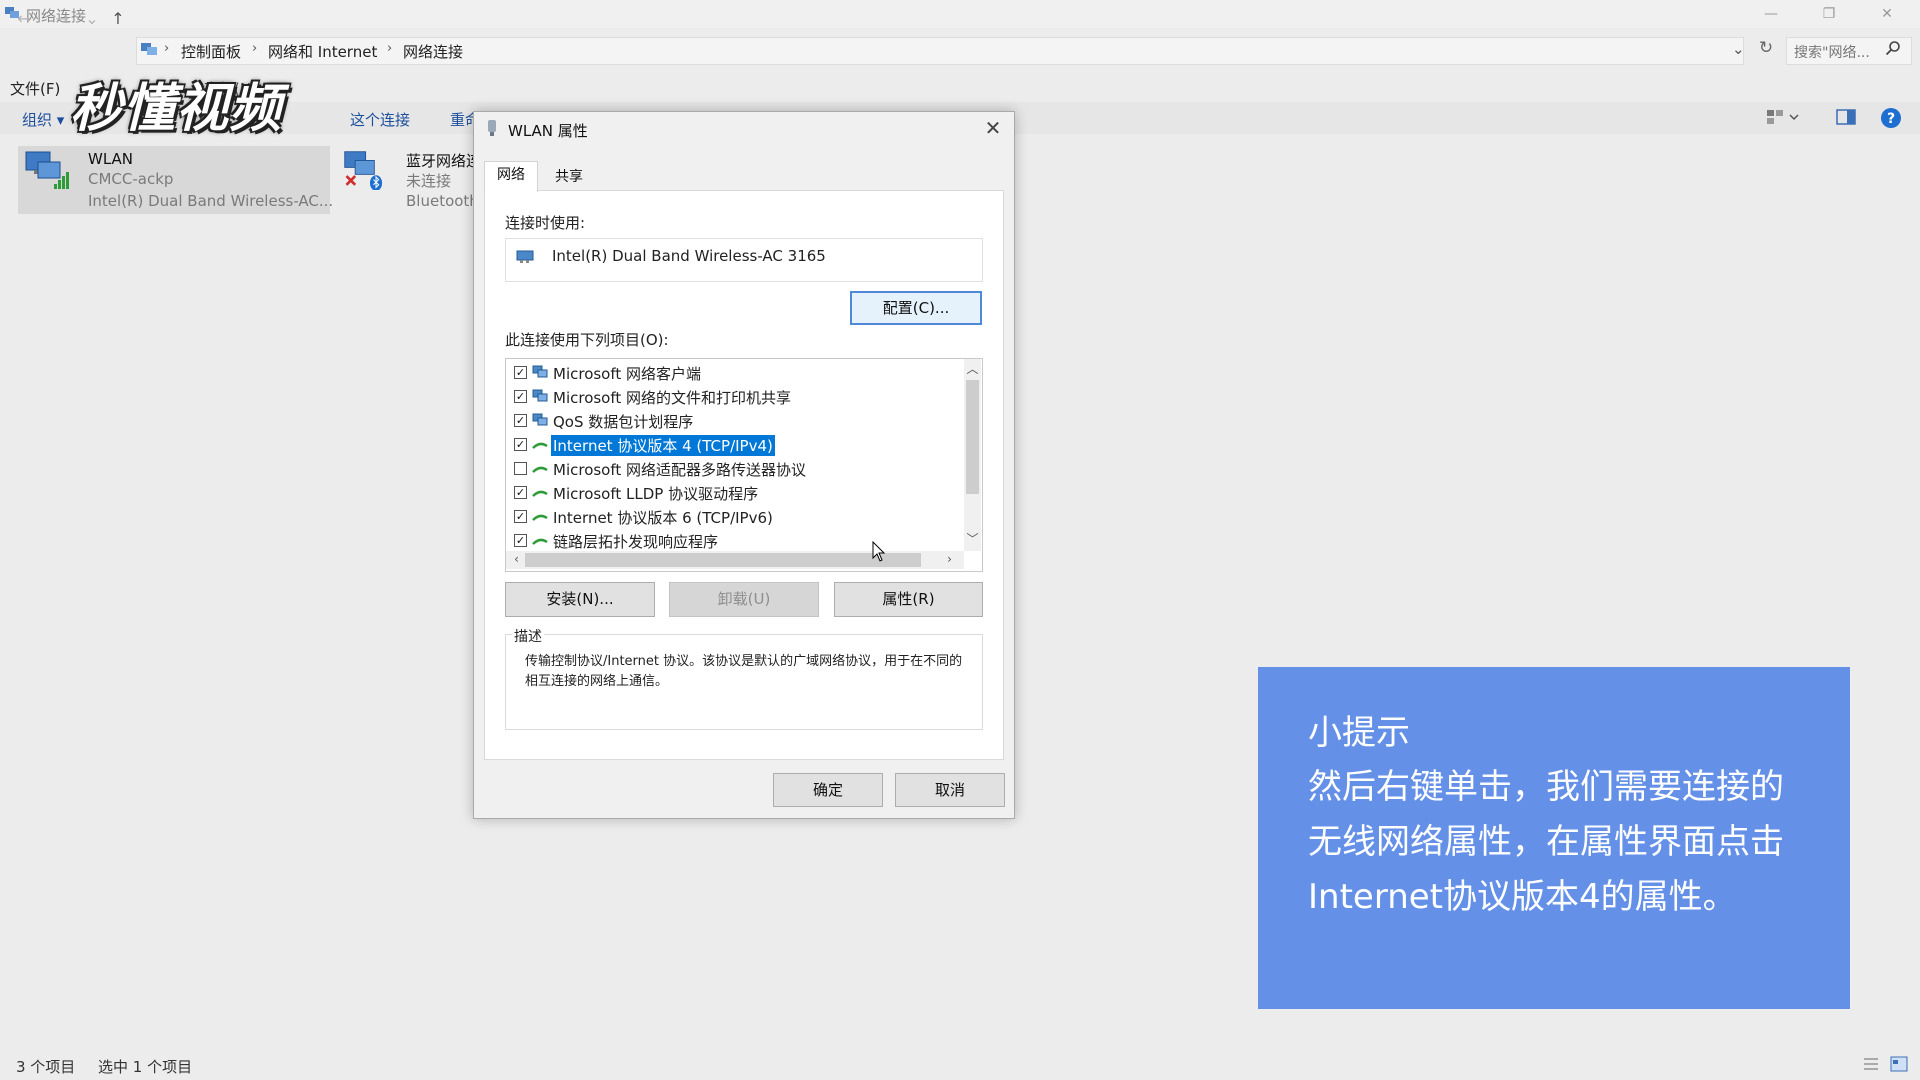 Image resolution: width=1920 pixels, height=1080 pixels. Describe the element at coordinates (1887, 14) in the screenshot. I see `close-window-button: ✕` at that location.